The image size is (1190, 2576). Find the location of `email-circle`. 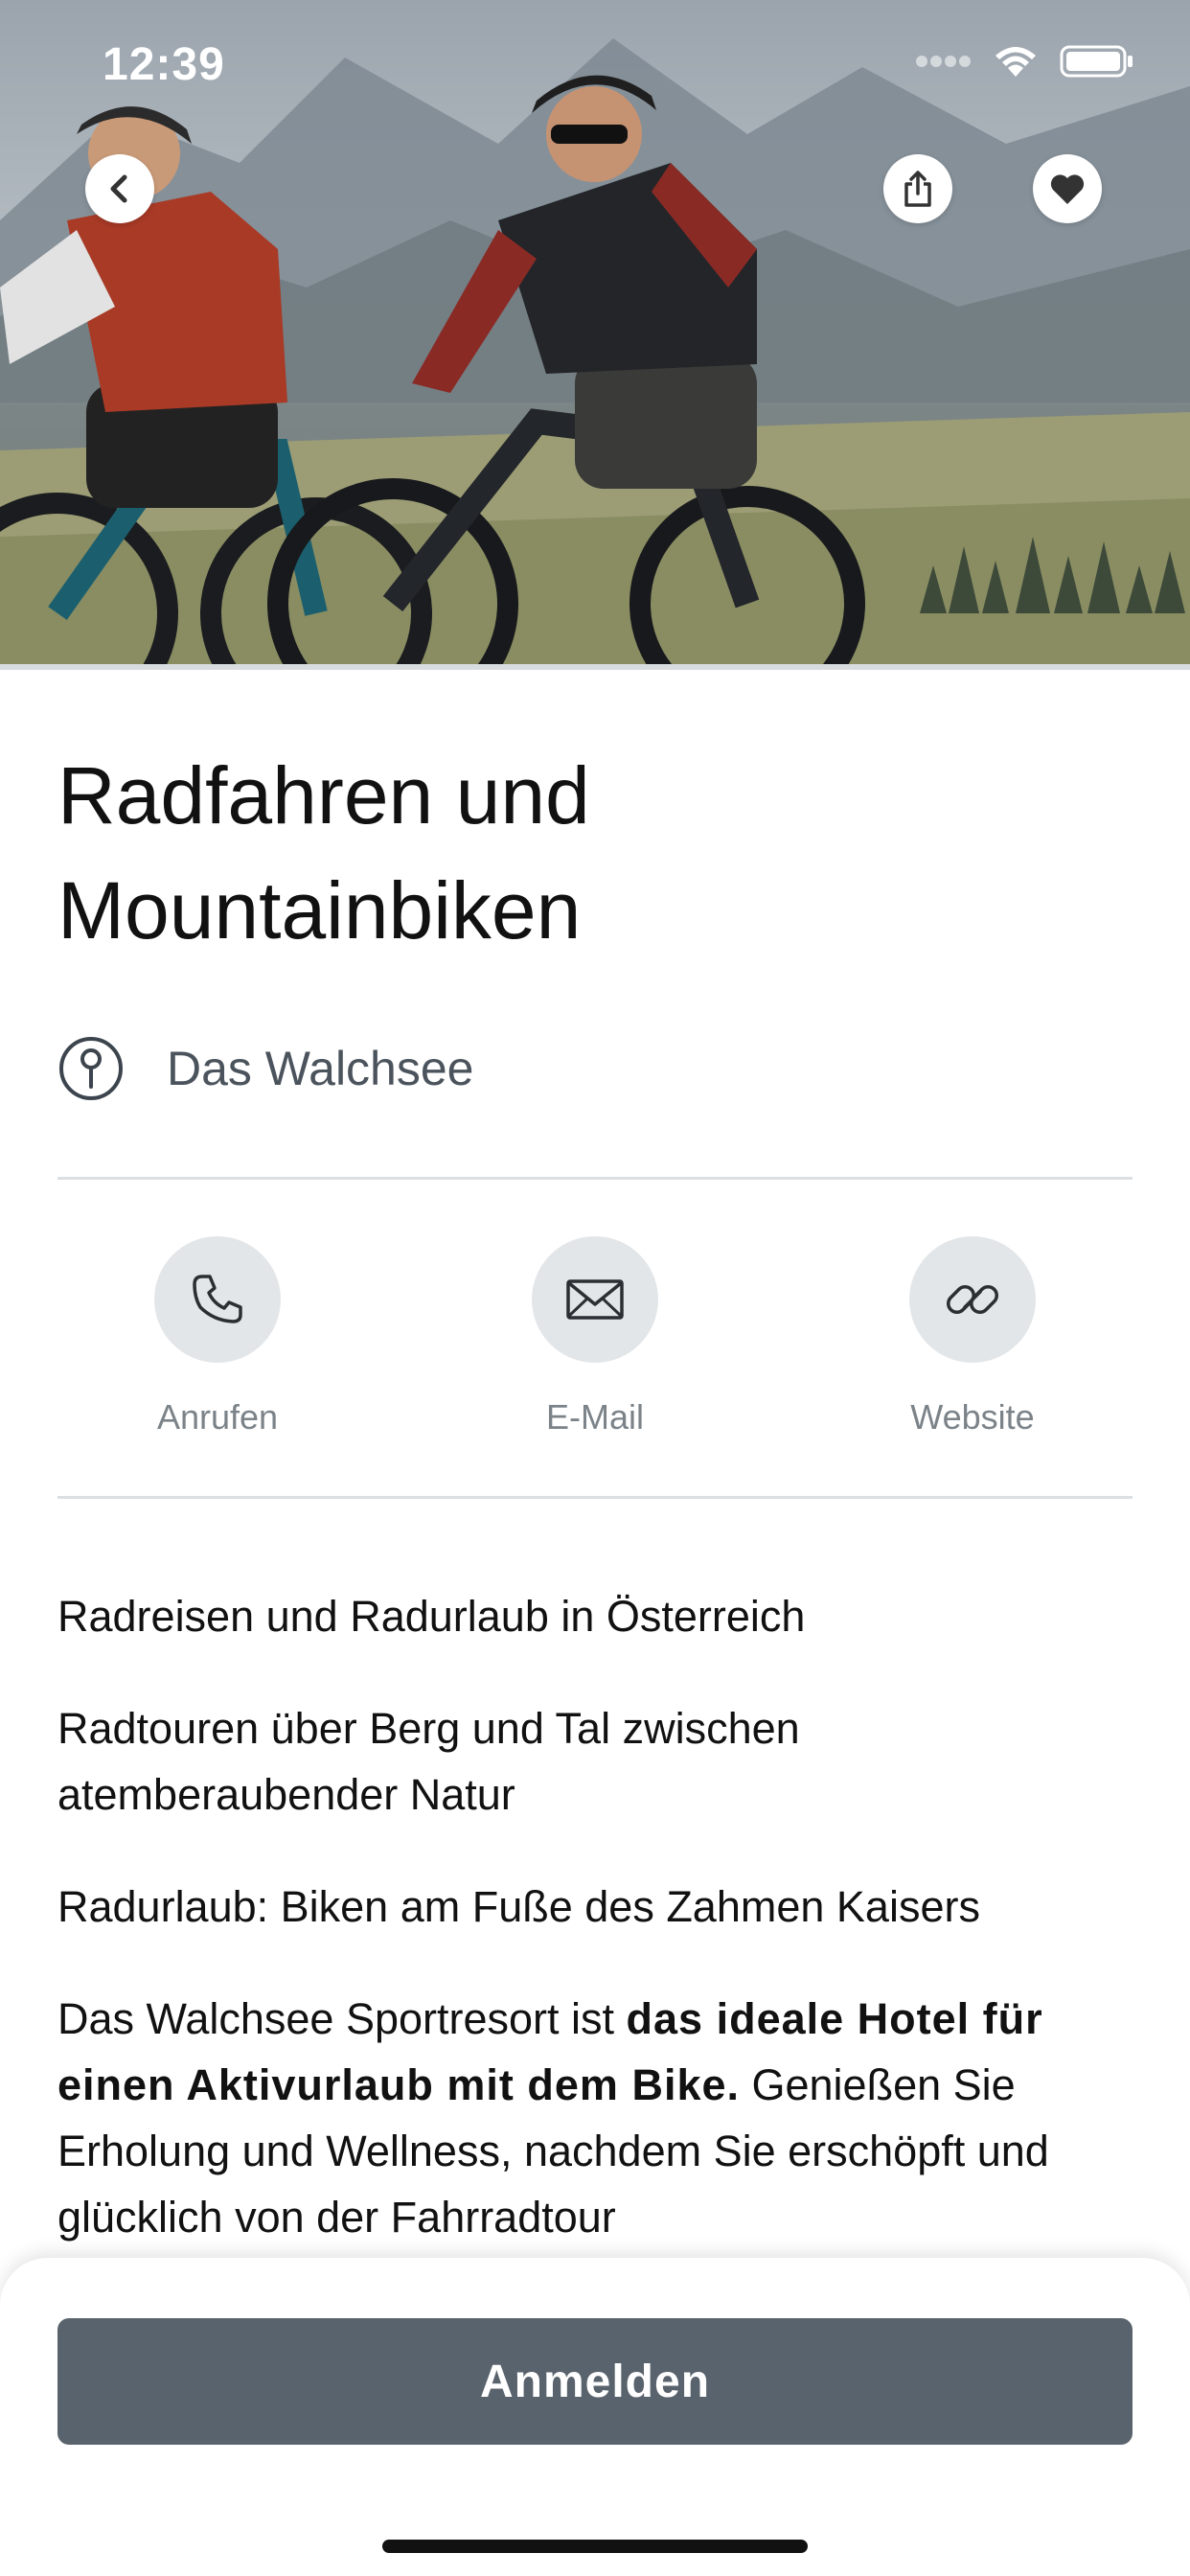

email-circle is located at coordinates (595, 1299).